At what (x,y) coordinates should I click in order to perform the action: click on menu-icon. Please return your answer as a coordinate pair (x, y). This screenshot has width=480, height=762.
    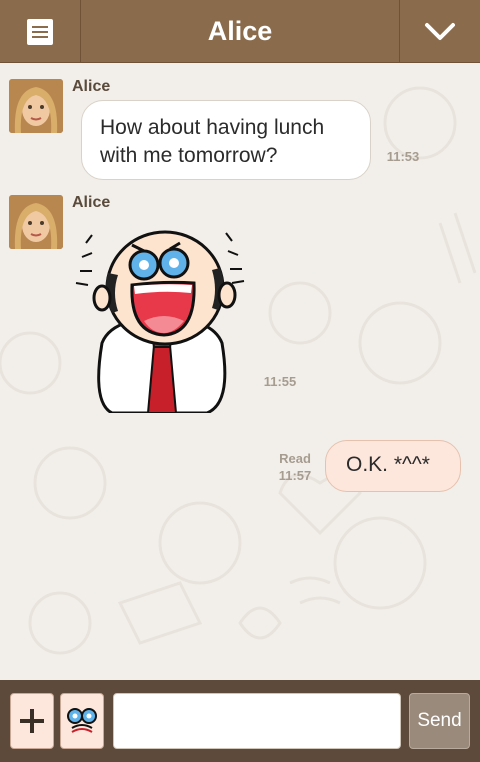
    Looking at the image, I should click on (40, 31).